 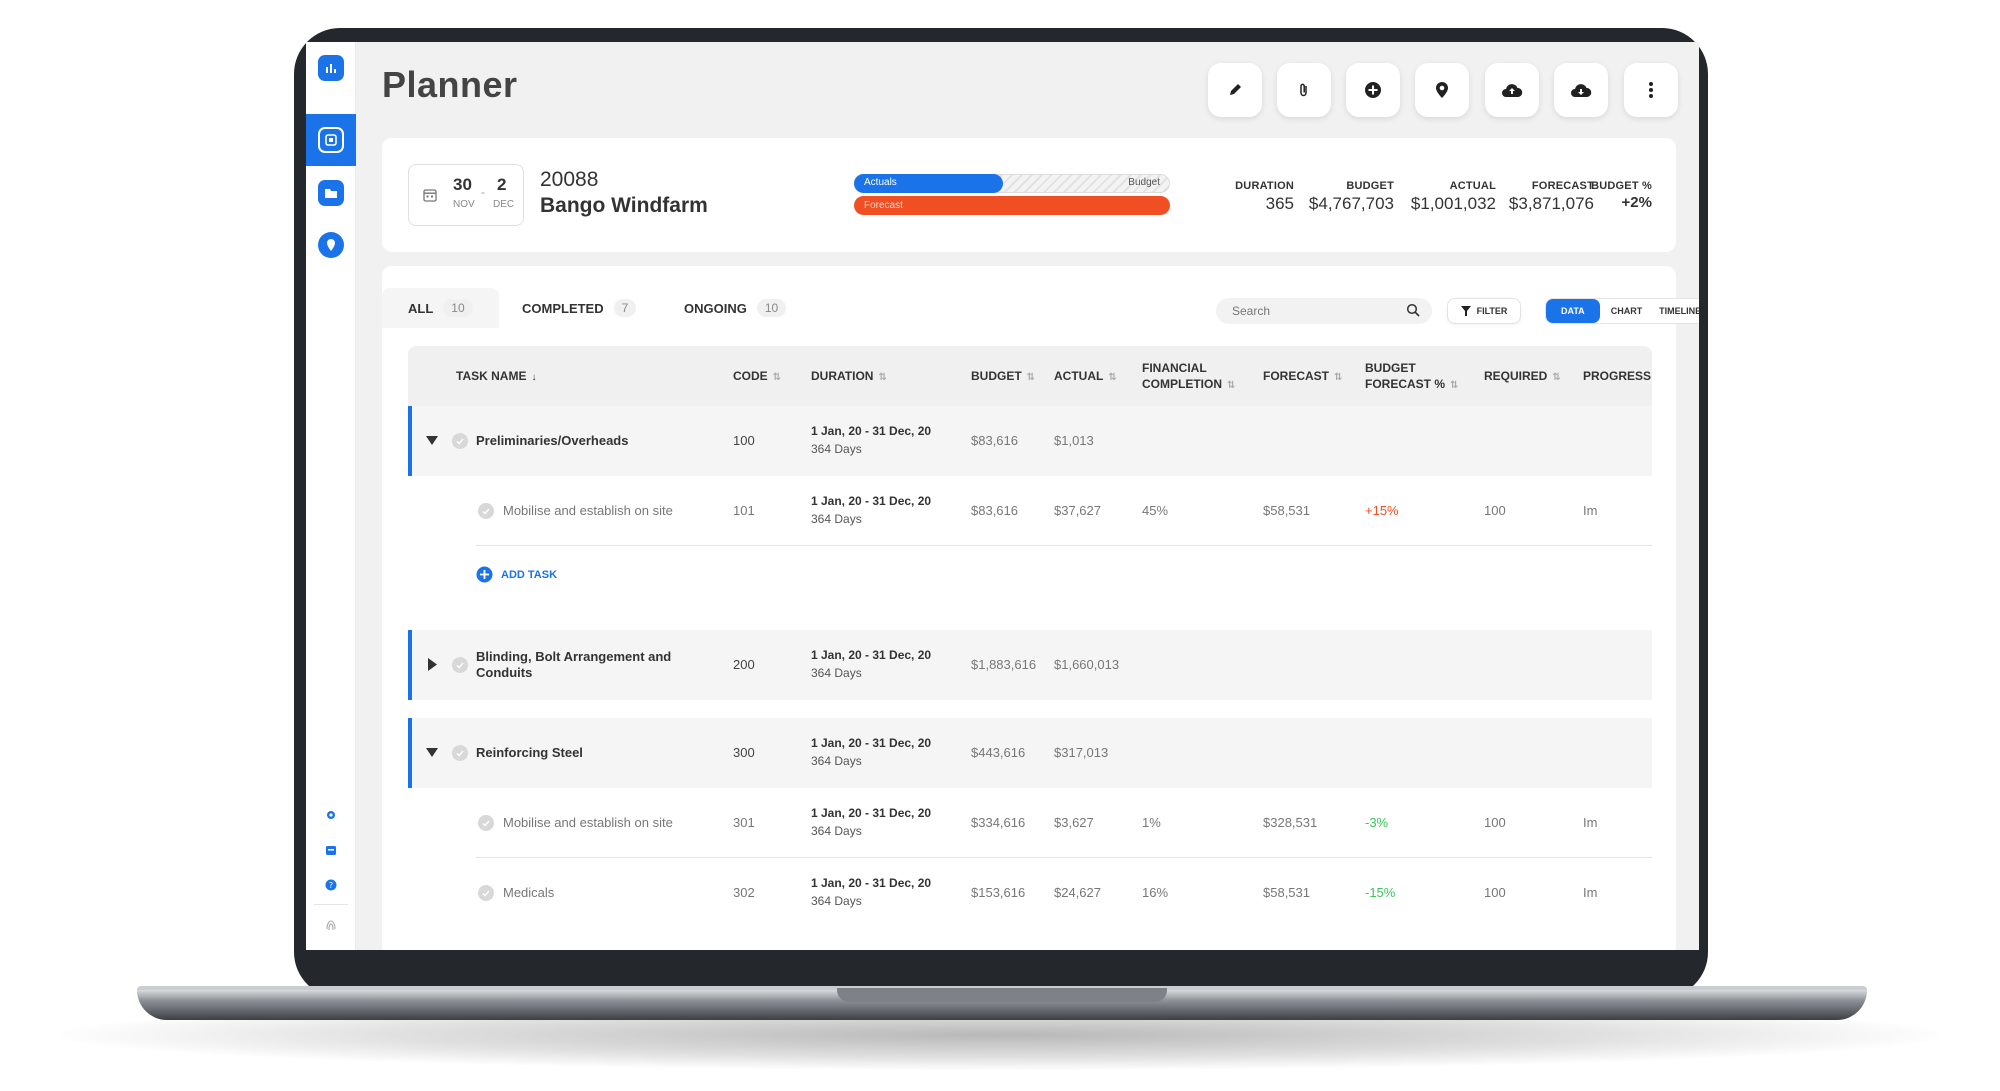 I want to click on upload-icon, so click(x=1512, y=90).